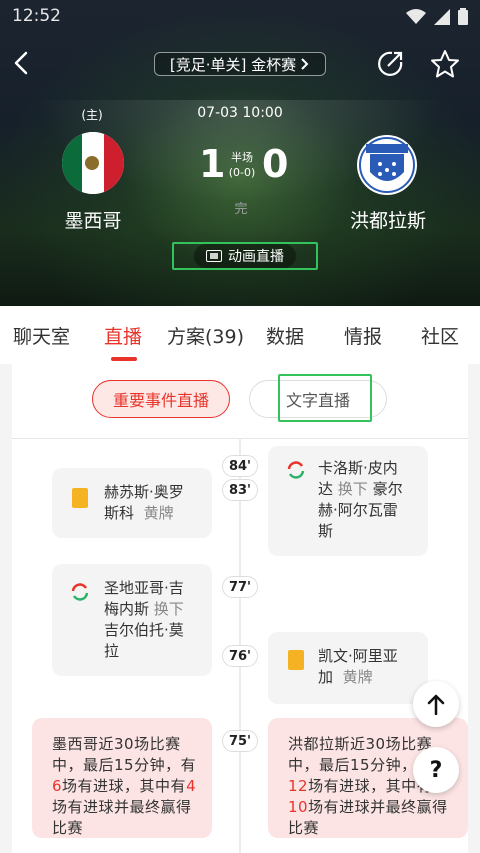 Image resolution: width=480 pixels, height=853 pixels. Describe the element at coordinates (240, 490) in the screenshot. I see `minute-badge: 83'` at that location.